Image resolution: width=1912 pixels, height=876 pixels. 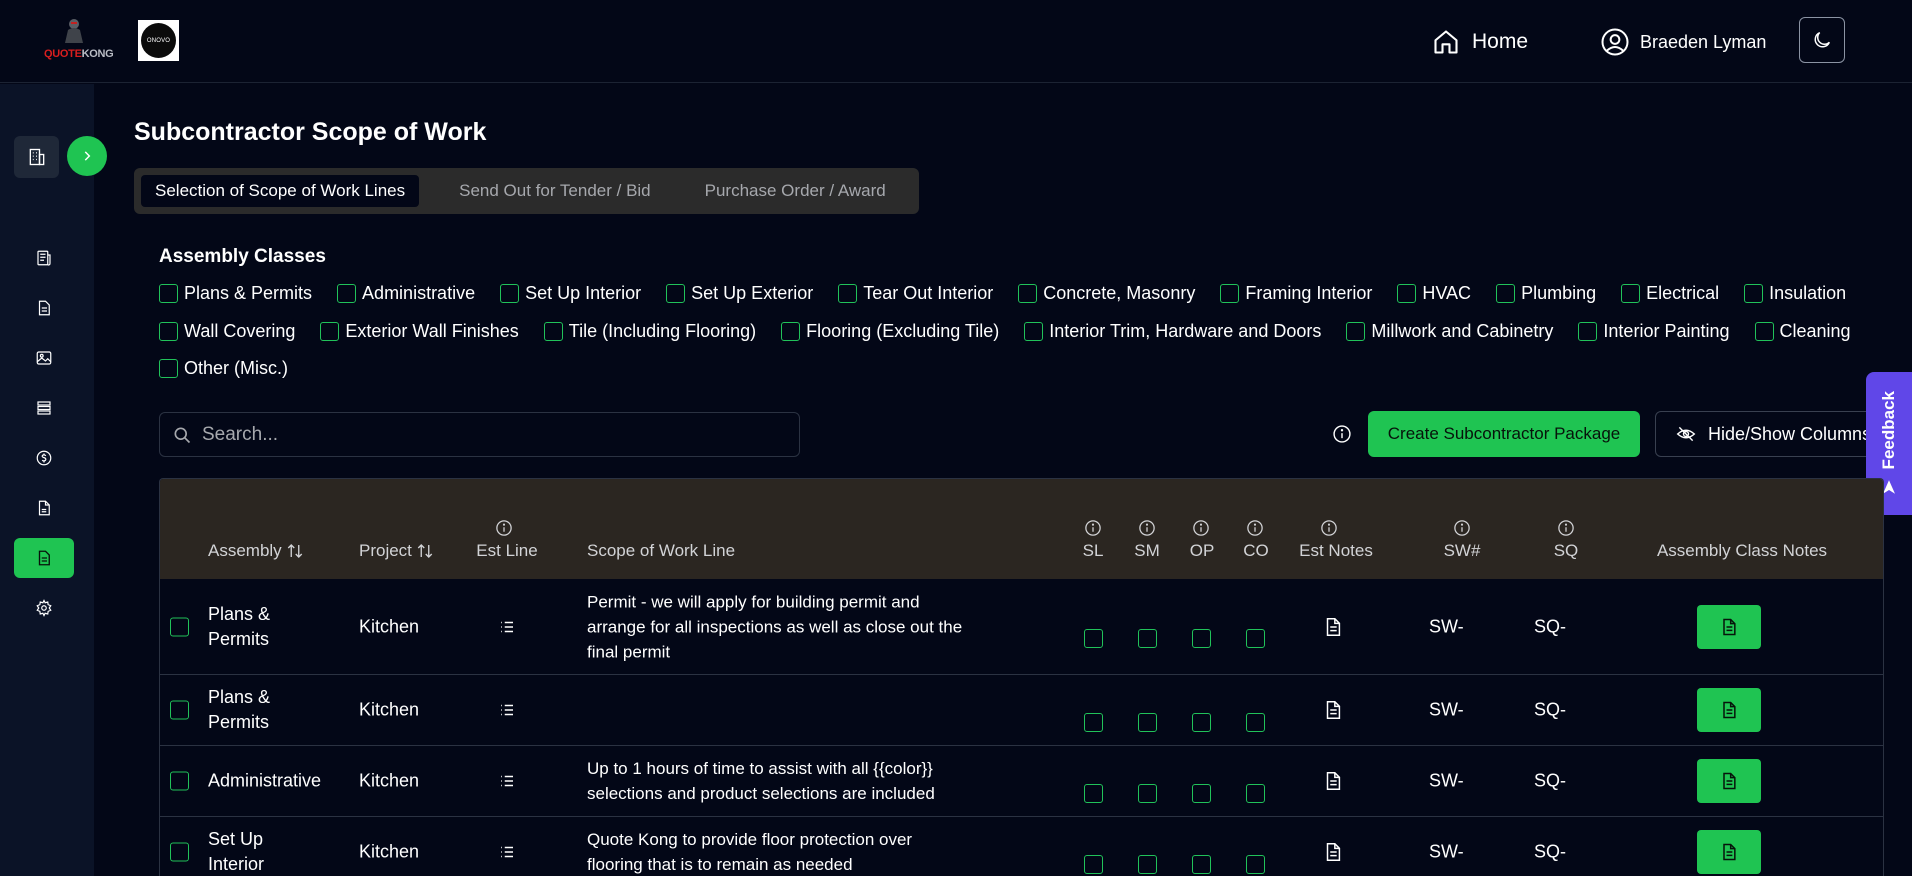 What do you see at coordinates (1449, 331) in the screenshot?
I see `filter-millwork: Millwork and Cabinetry` at bounding box center [1449, 331].